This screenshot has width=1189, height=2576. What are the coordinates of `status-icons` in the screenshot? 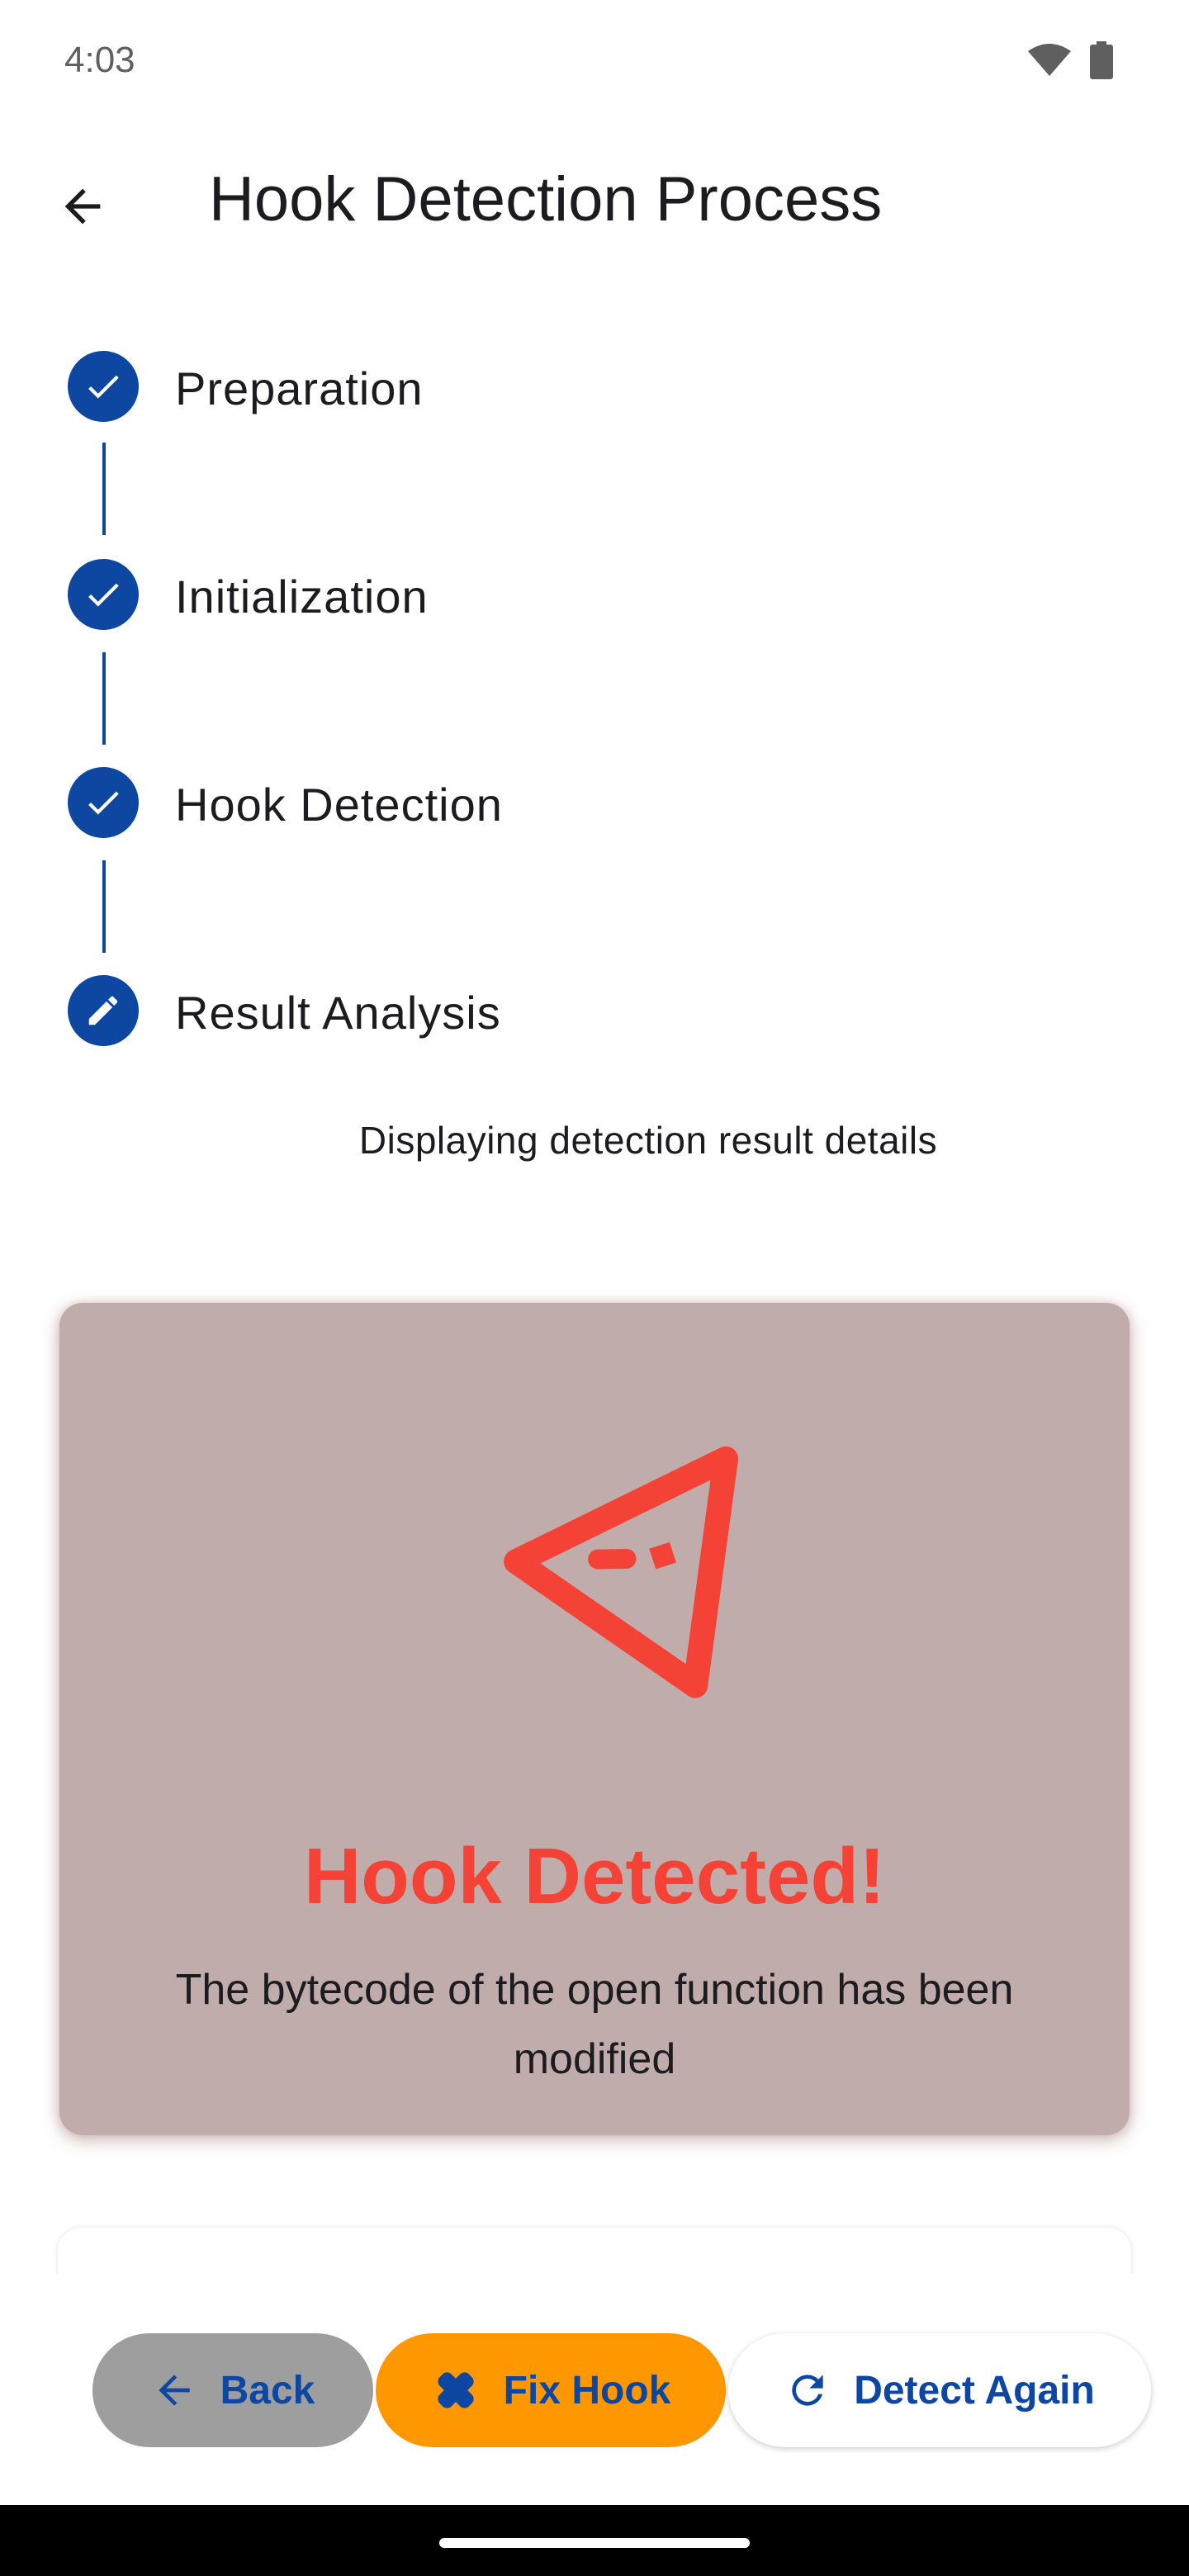 It's located at (1070, 60).